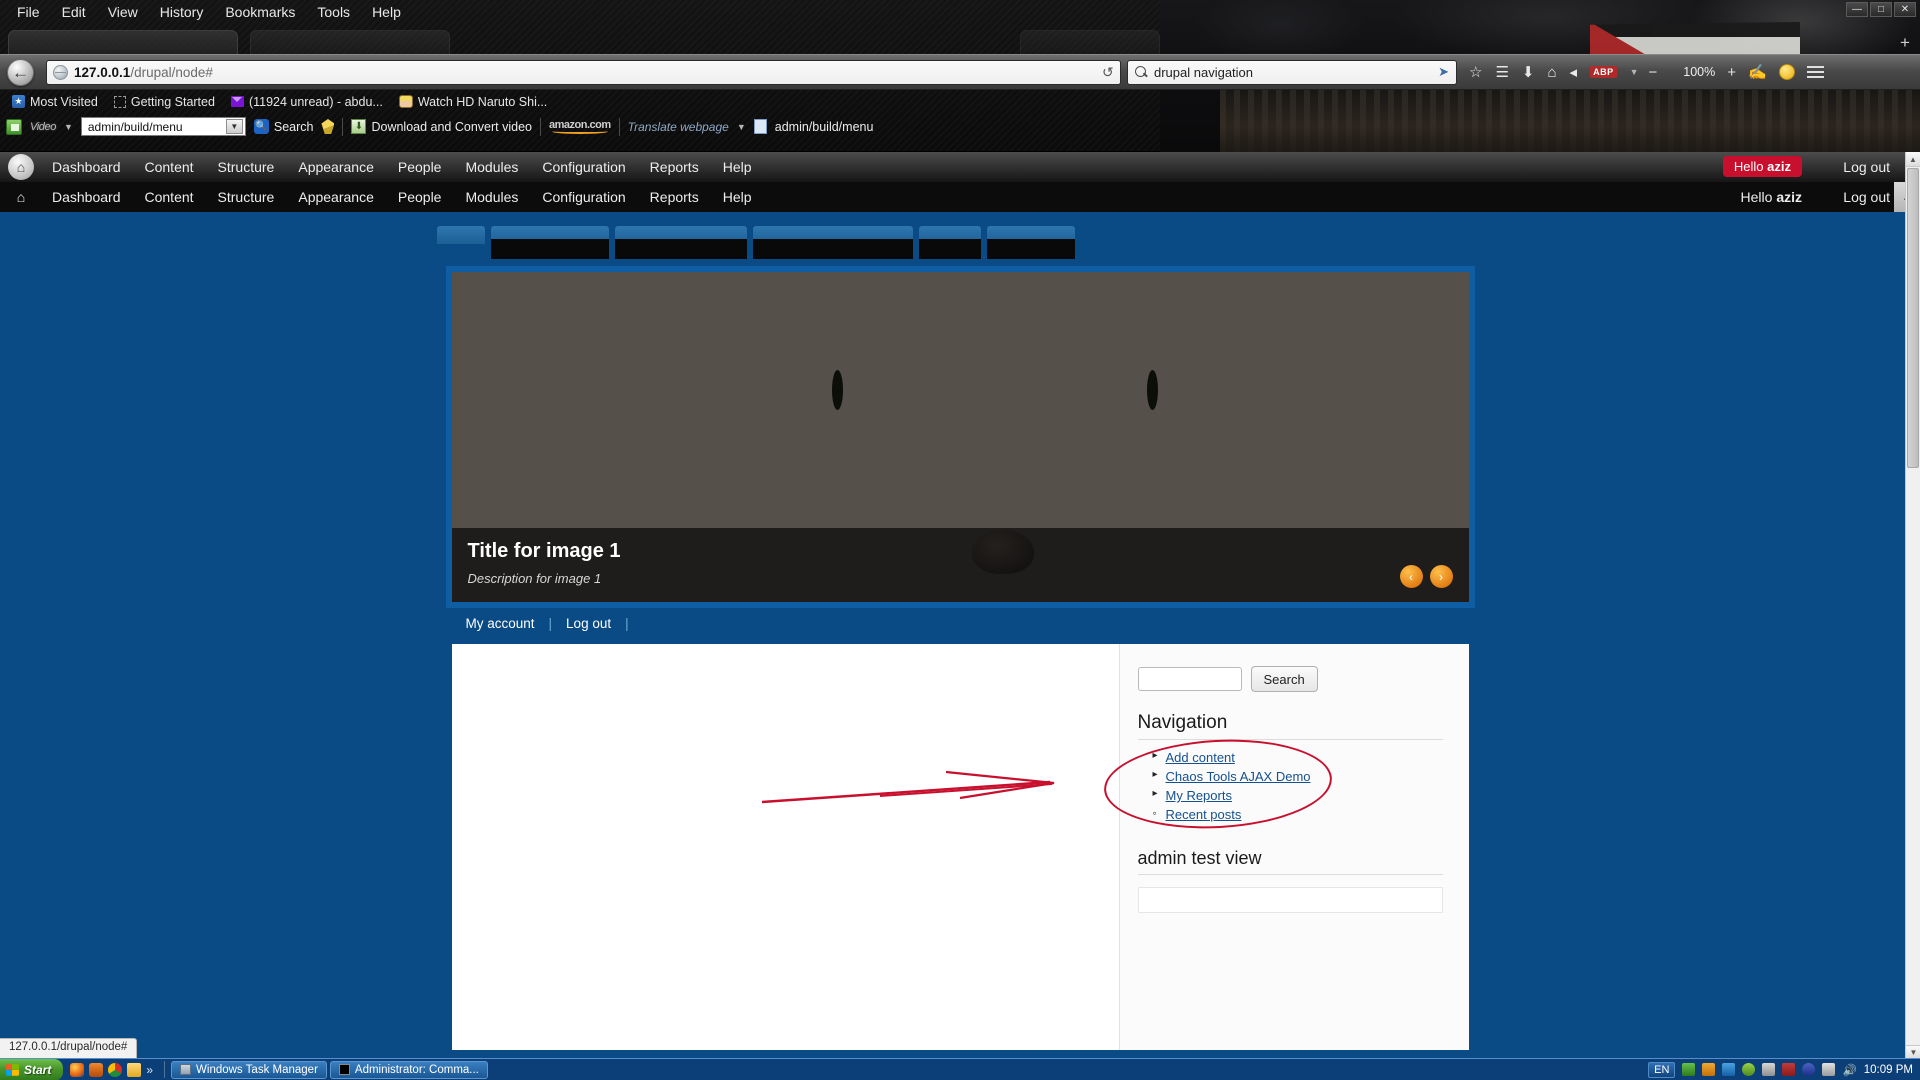 This screenshot has height=1080, width=1920. I want to click on language-indicator: EN, so click(1662, 1069).